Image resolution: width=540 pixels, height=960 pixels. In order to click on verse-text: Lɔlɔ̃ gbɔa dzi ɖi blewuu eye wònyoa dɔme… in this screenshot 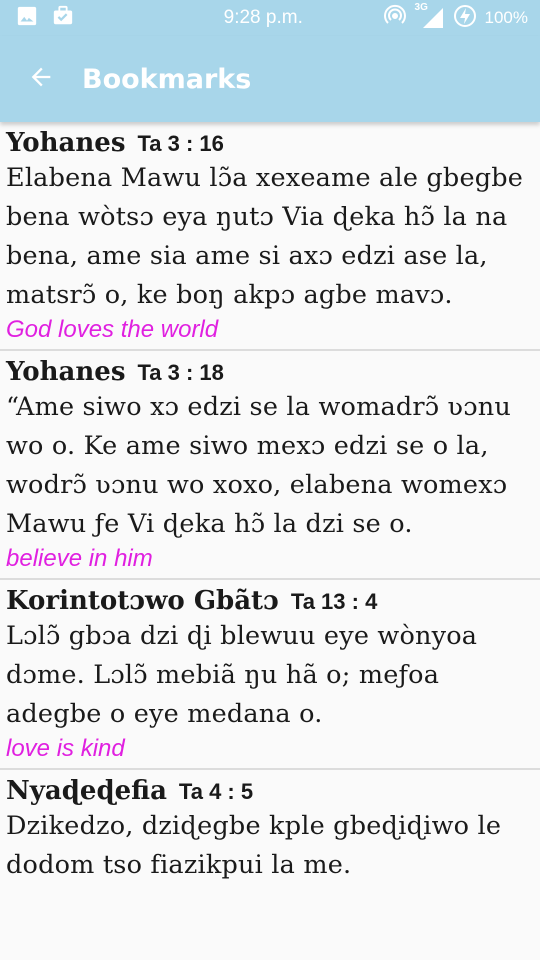, I will do `click(242, 675)`.